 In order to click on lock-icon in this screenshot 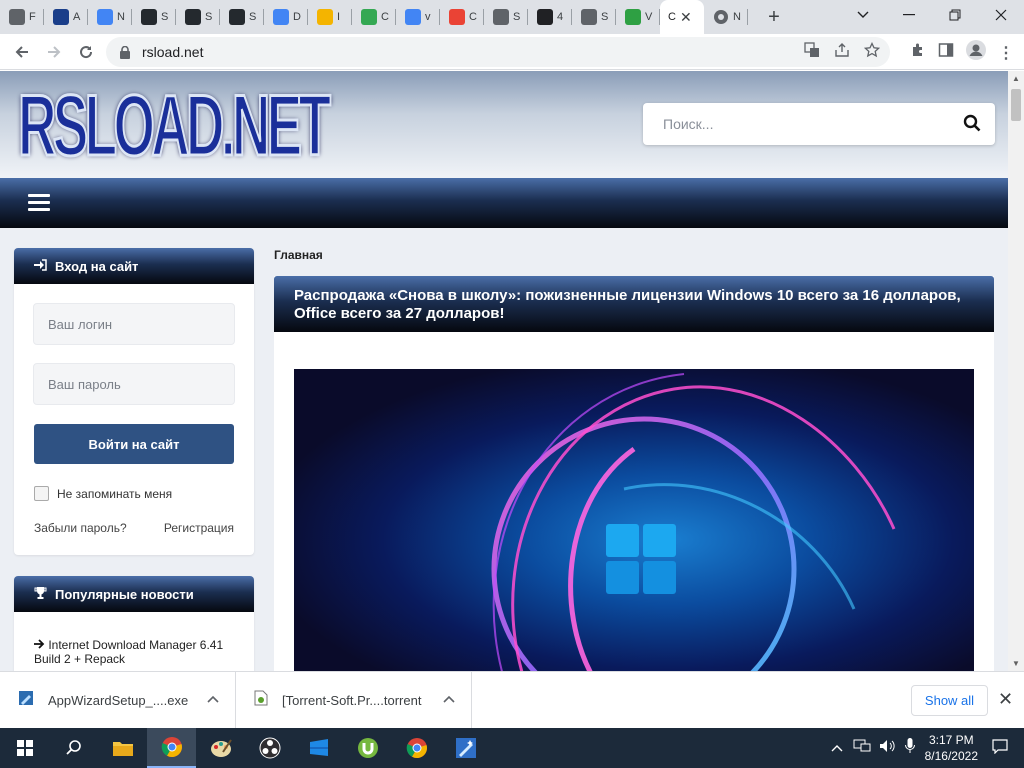, I will do `click(125, 52)`.